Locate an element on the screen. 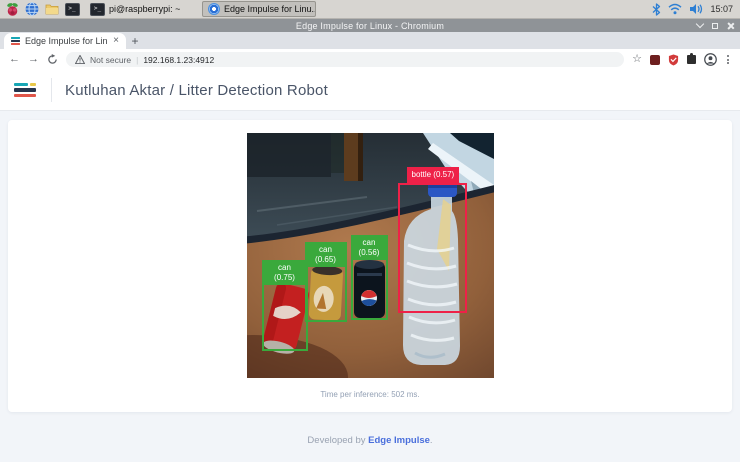 The height and width of the screenshot is (462, 740). tab-close-icon: × is located at coordinates (116, 41).